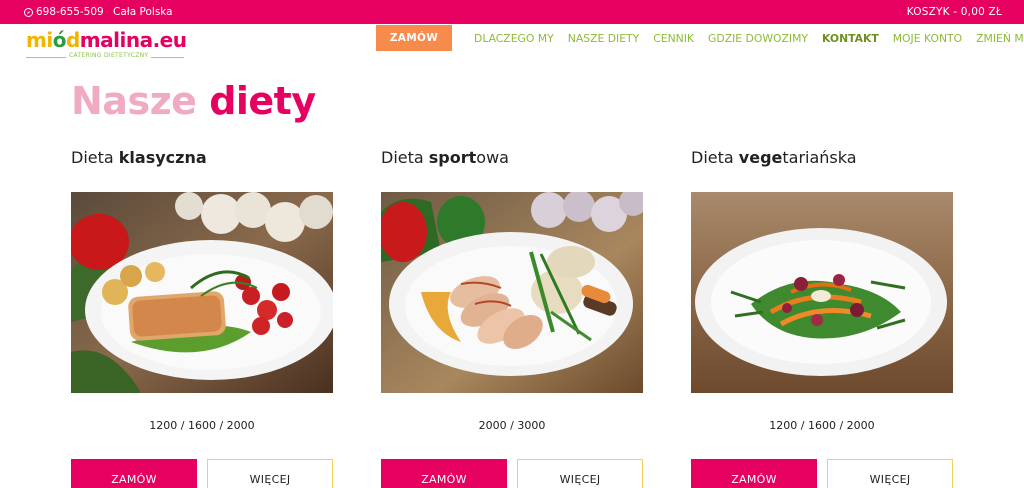 This screenshot has width=1024, height=488. What do you see at coordinates (514, 38) in the screenshot?
I see `nav-item-why-us: DLACZEGO MY` at bounding box center [514, 38].